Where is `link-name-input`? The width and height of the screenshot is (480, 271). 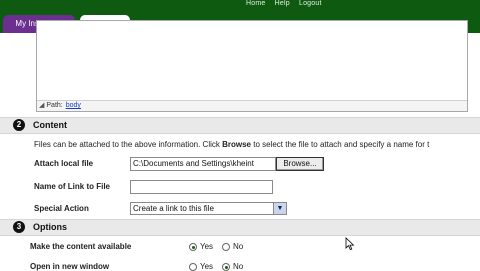 link-name-input is located at coordinates (201, 187).